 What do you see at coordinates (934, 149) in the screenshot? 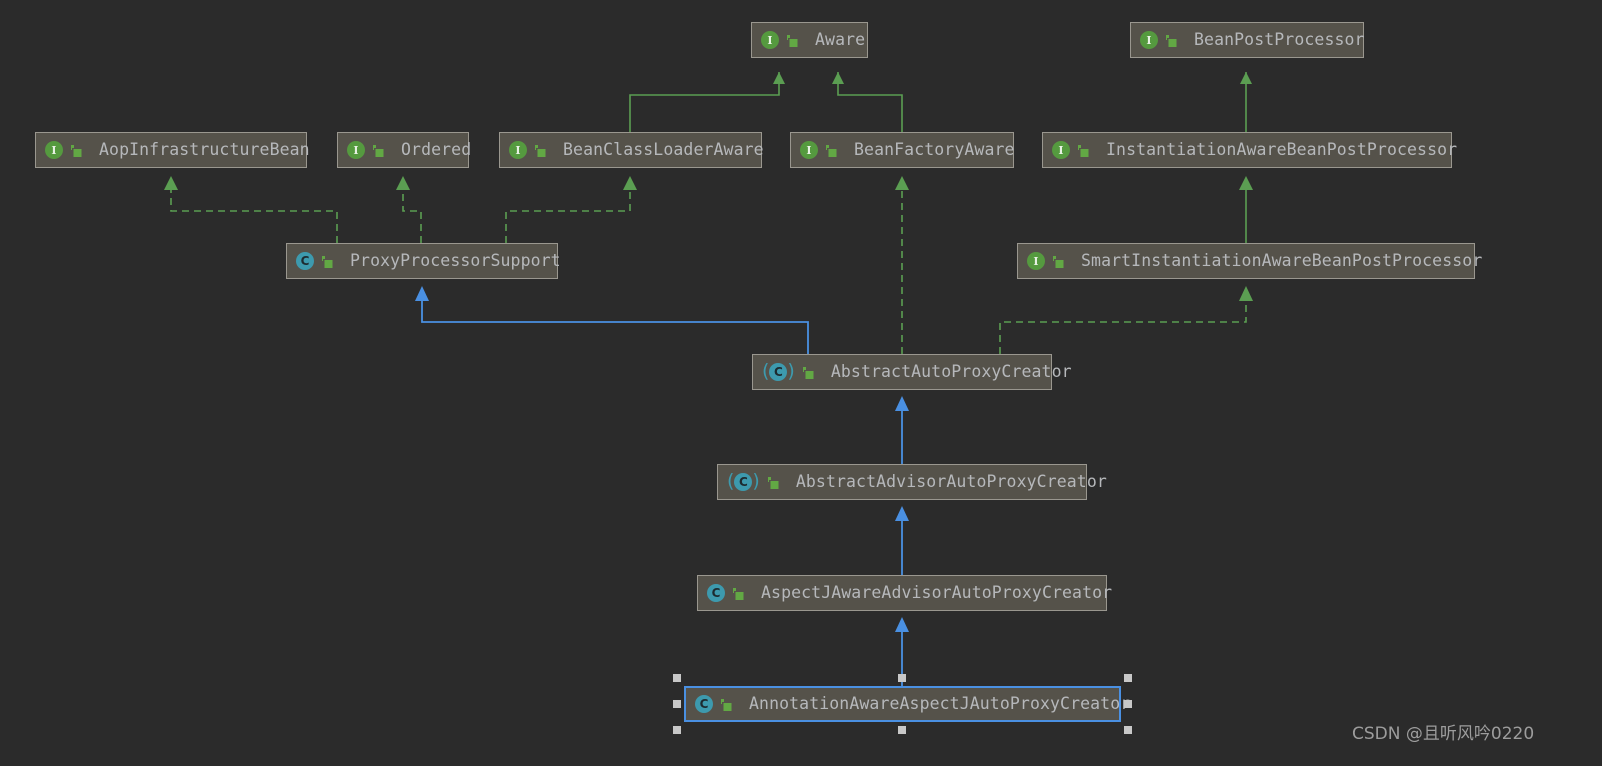
I see `node-label: BeanFactoryAware` at bounding box center [934, 149].